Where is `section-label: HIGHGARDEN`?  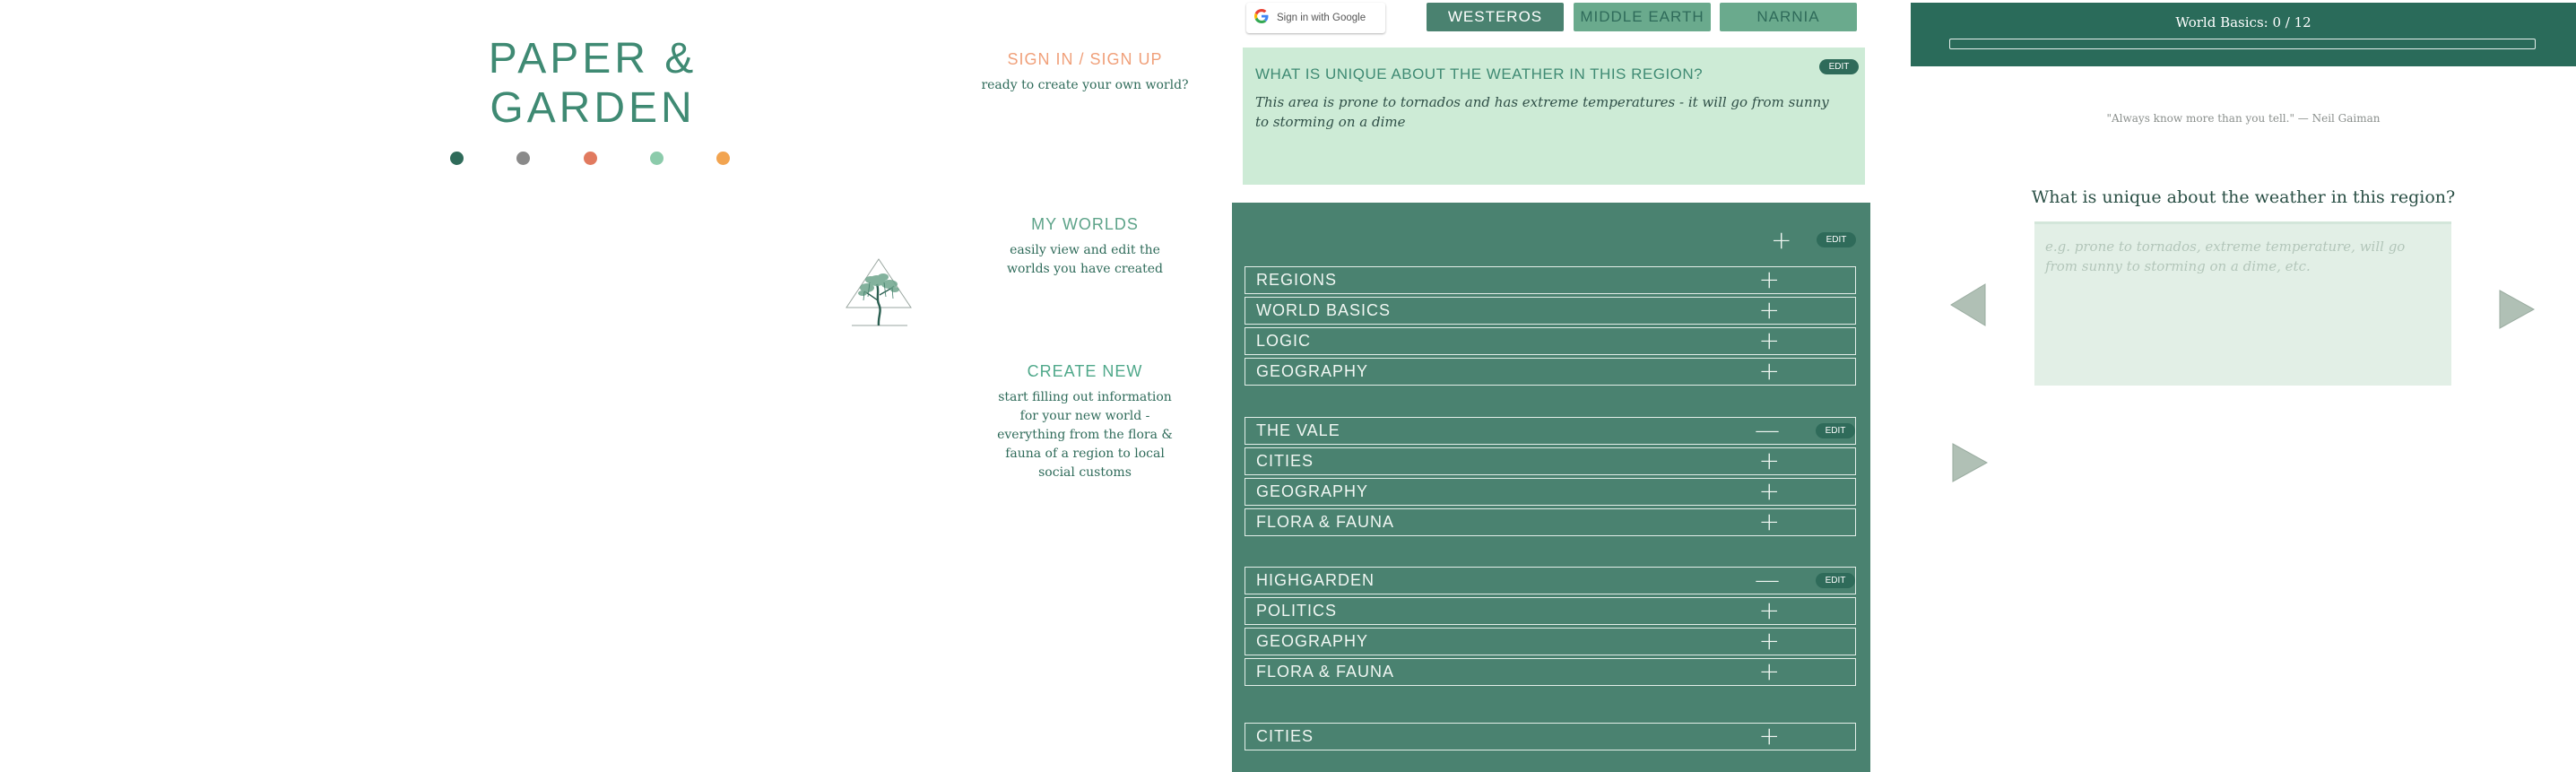 section-label: HIGHGARDEN is located at coordinates (1315, 580).